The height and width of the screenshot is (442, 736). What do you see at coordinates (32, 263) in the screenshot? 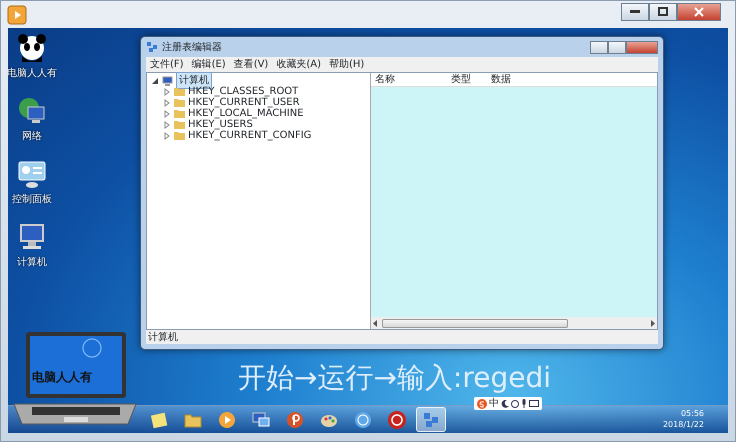
I see `desktop-icon-label: 计算机` at bounding box center [32, 263].